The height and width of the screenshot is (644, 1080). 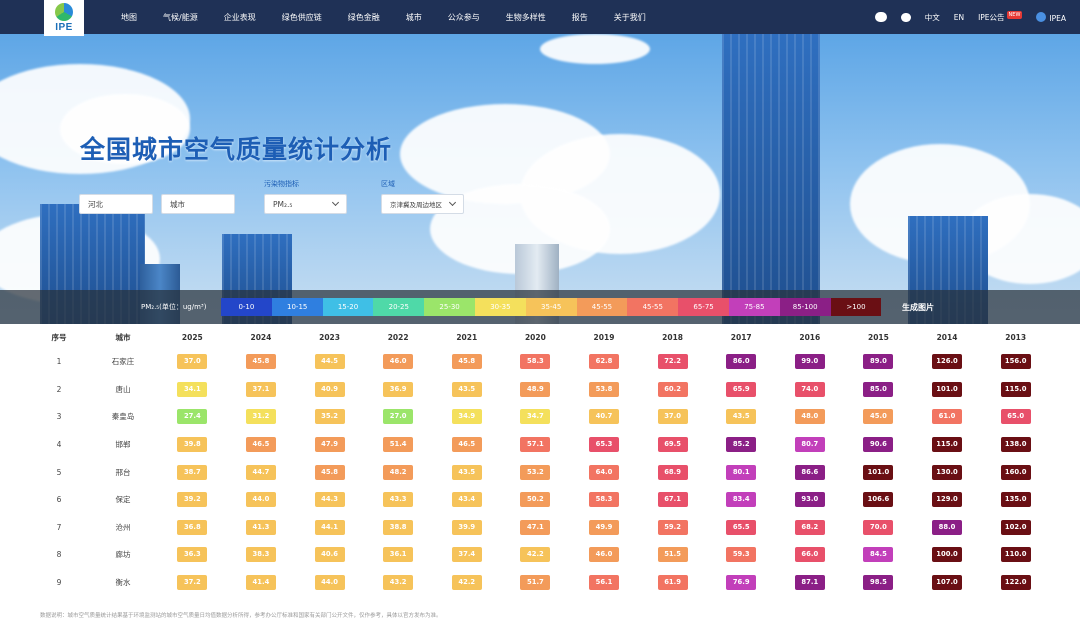 I want to click on value-cell: 138.0, so click(x=1015, y=445).